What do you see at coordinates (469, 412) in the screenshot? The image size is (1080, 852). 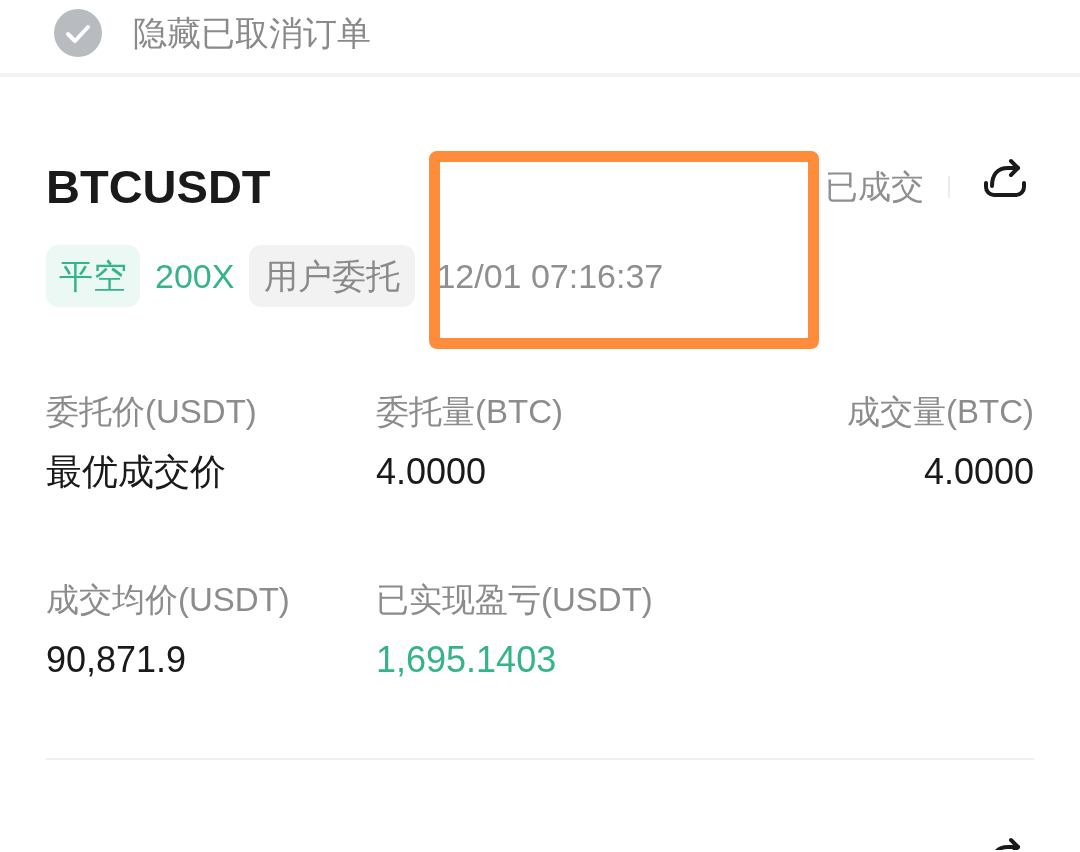 I see `field-label: 委托量(BTC)` at bounding box center [469, 412].